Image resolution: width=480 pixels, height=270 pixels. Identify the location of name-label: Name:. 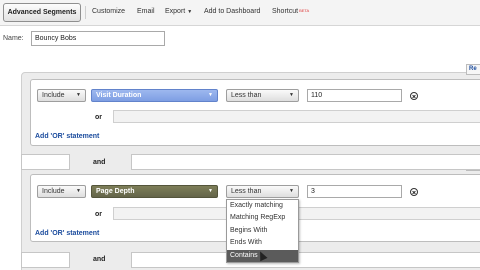
(13, 38).